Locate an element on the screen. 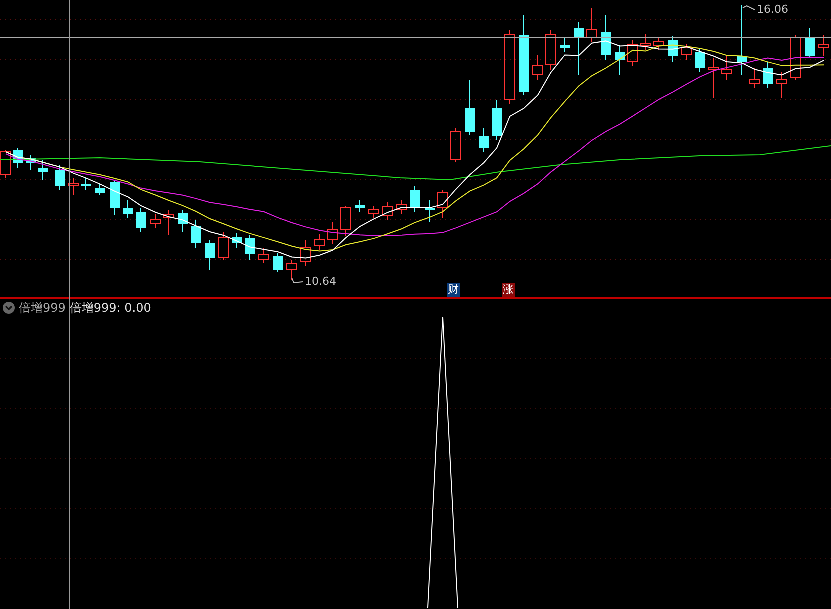 This screenshot has width=831, height=609. high-price-label: 16.06 is located at coordinates (772, 10).